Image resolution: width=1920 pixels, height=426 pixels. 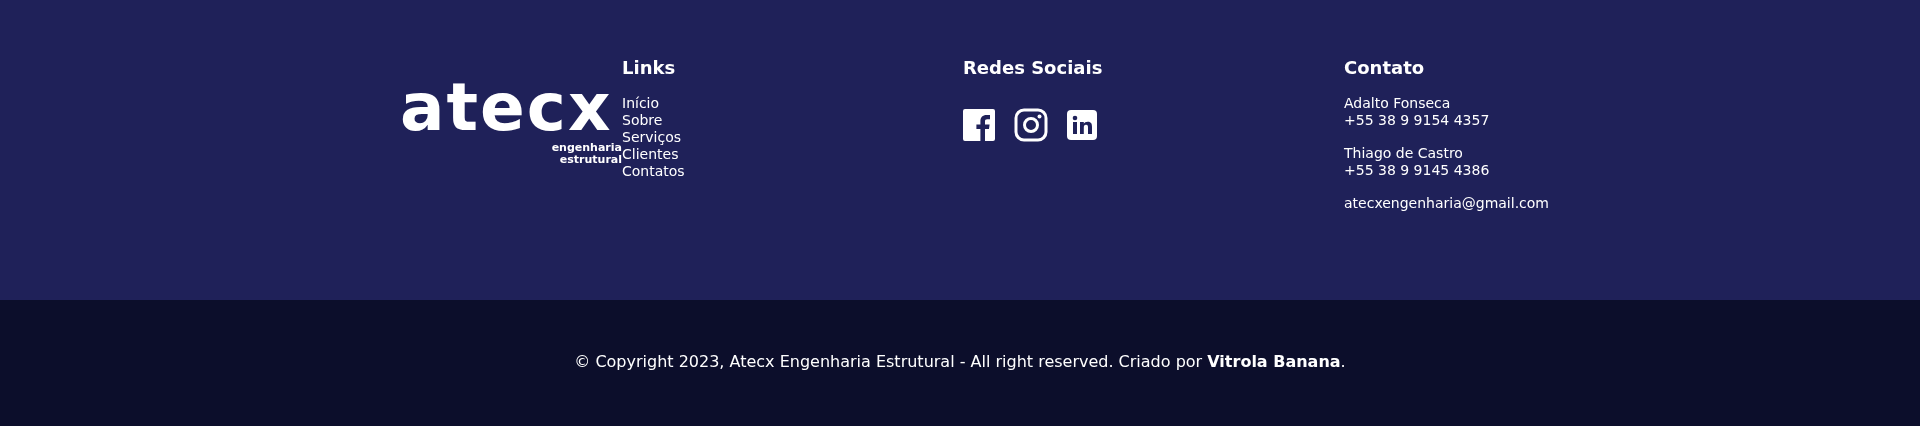 What do you see at coordinates (979, 125) in the screenshot?
I see `facebook-icon` at bounding box center [979, 125].